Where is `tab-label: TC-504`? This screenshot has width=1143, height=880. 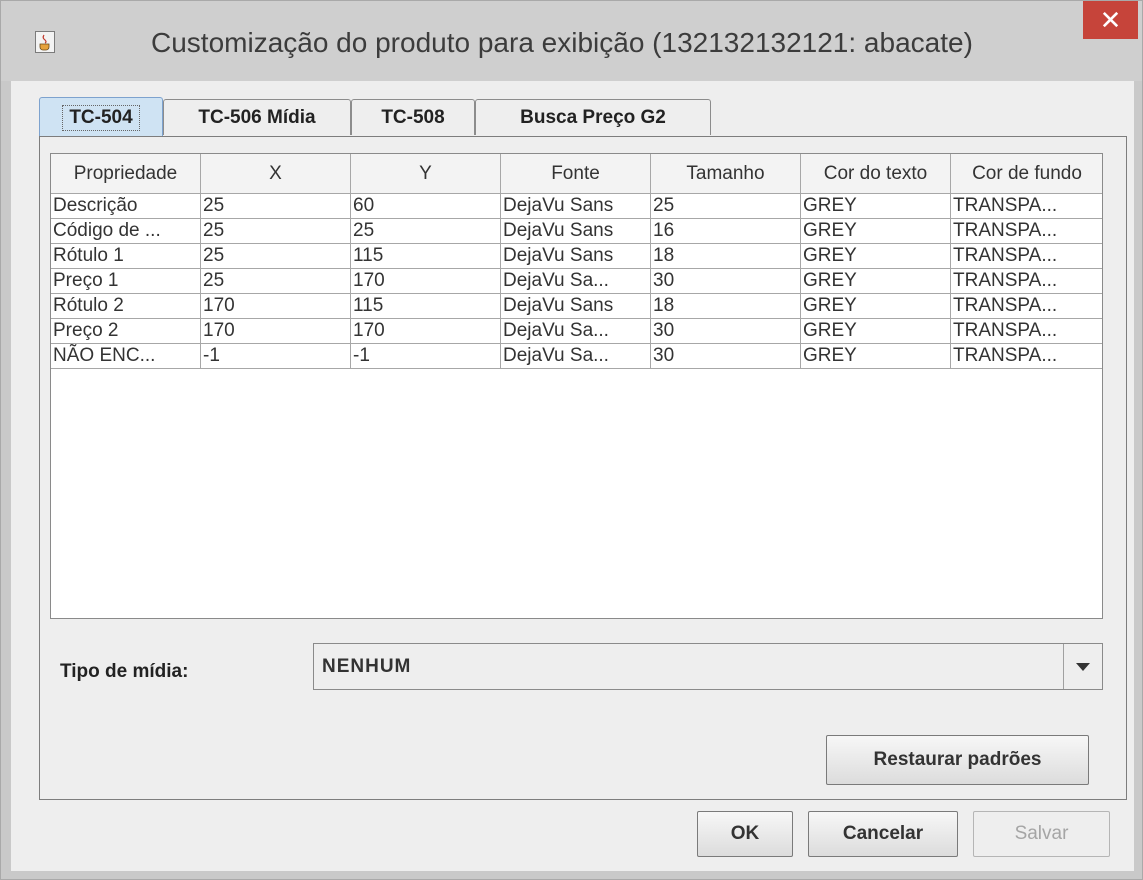
tab-label: TC-504 is located at coordinates (101, 117).